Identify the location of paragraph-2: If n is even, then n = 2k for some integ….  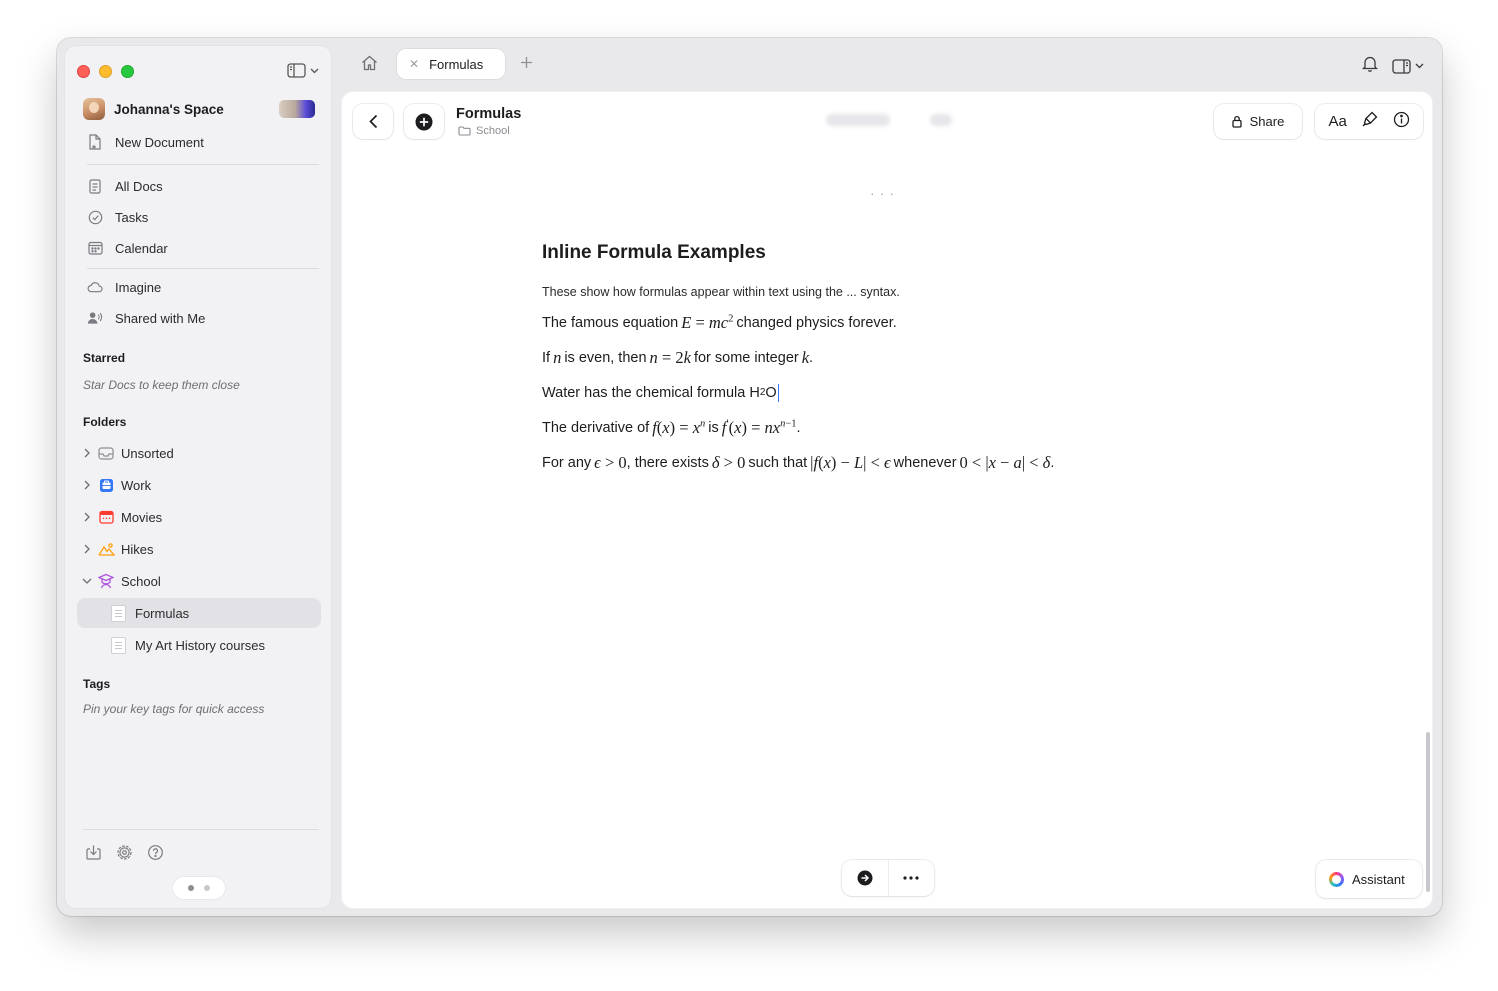
(678, 357).